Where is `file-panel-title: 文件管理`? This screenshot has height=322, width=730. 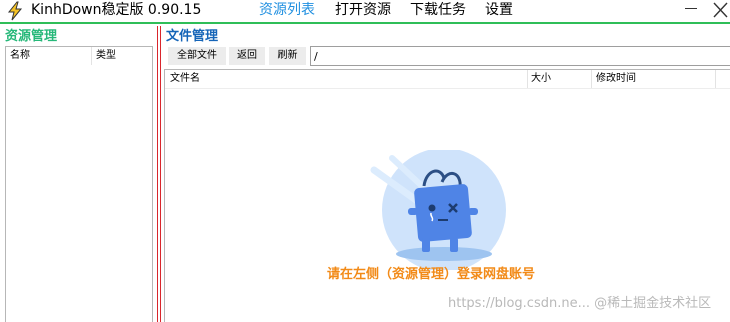
file-panel-title: 文件管理 is located at coordinates (192, 36).